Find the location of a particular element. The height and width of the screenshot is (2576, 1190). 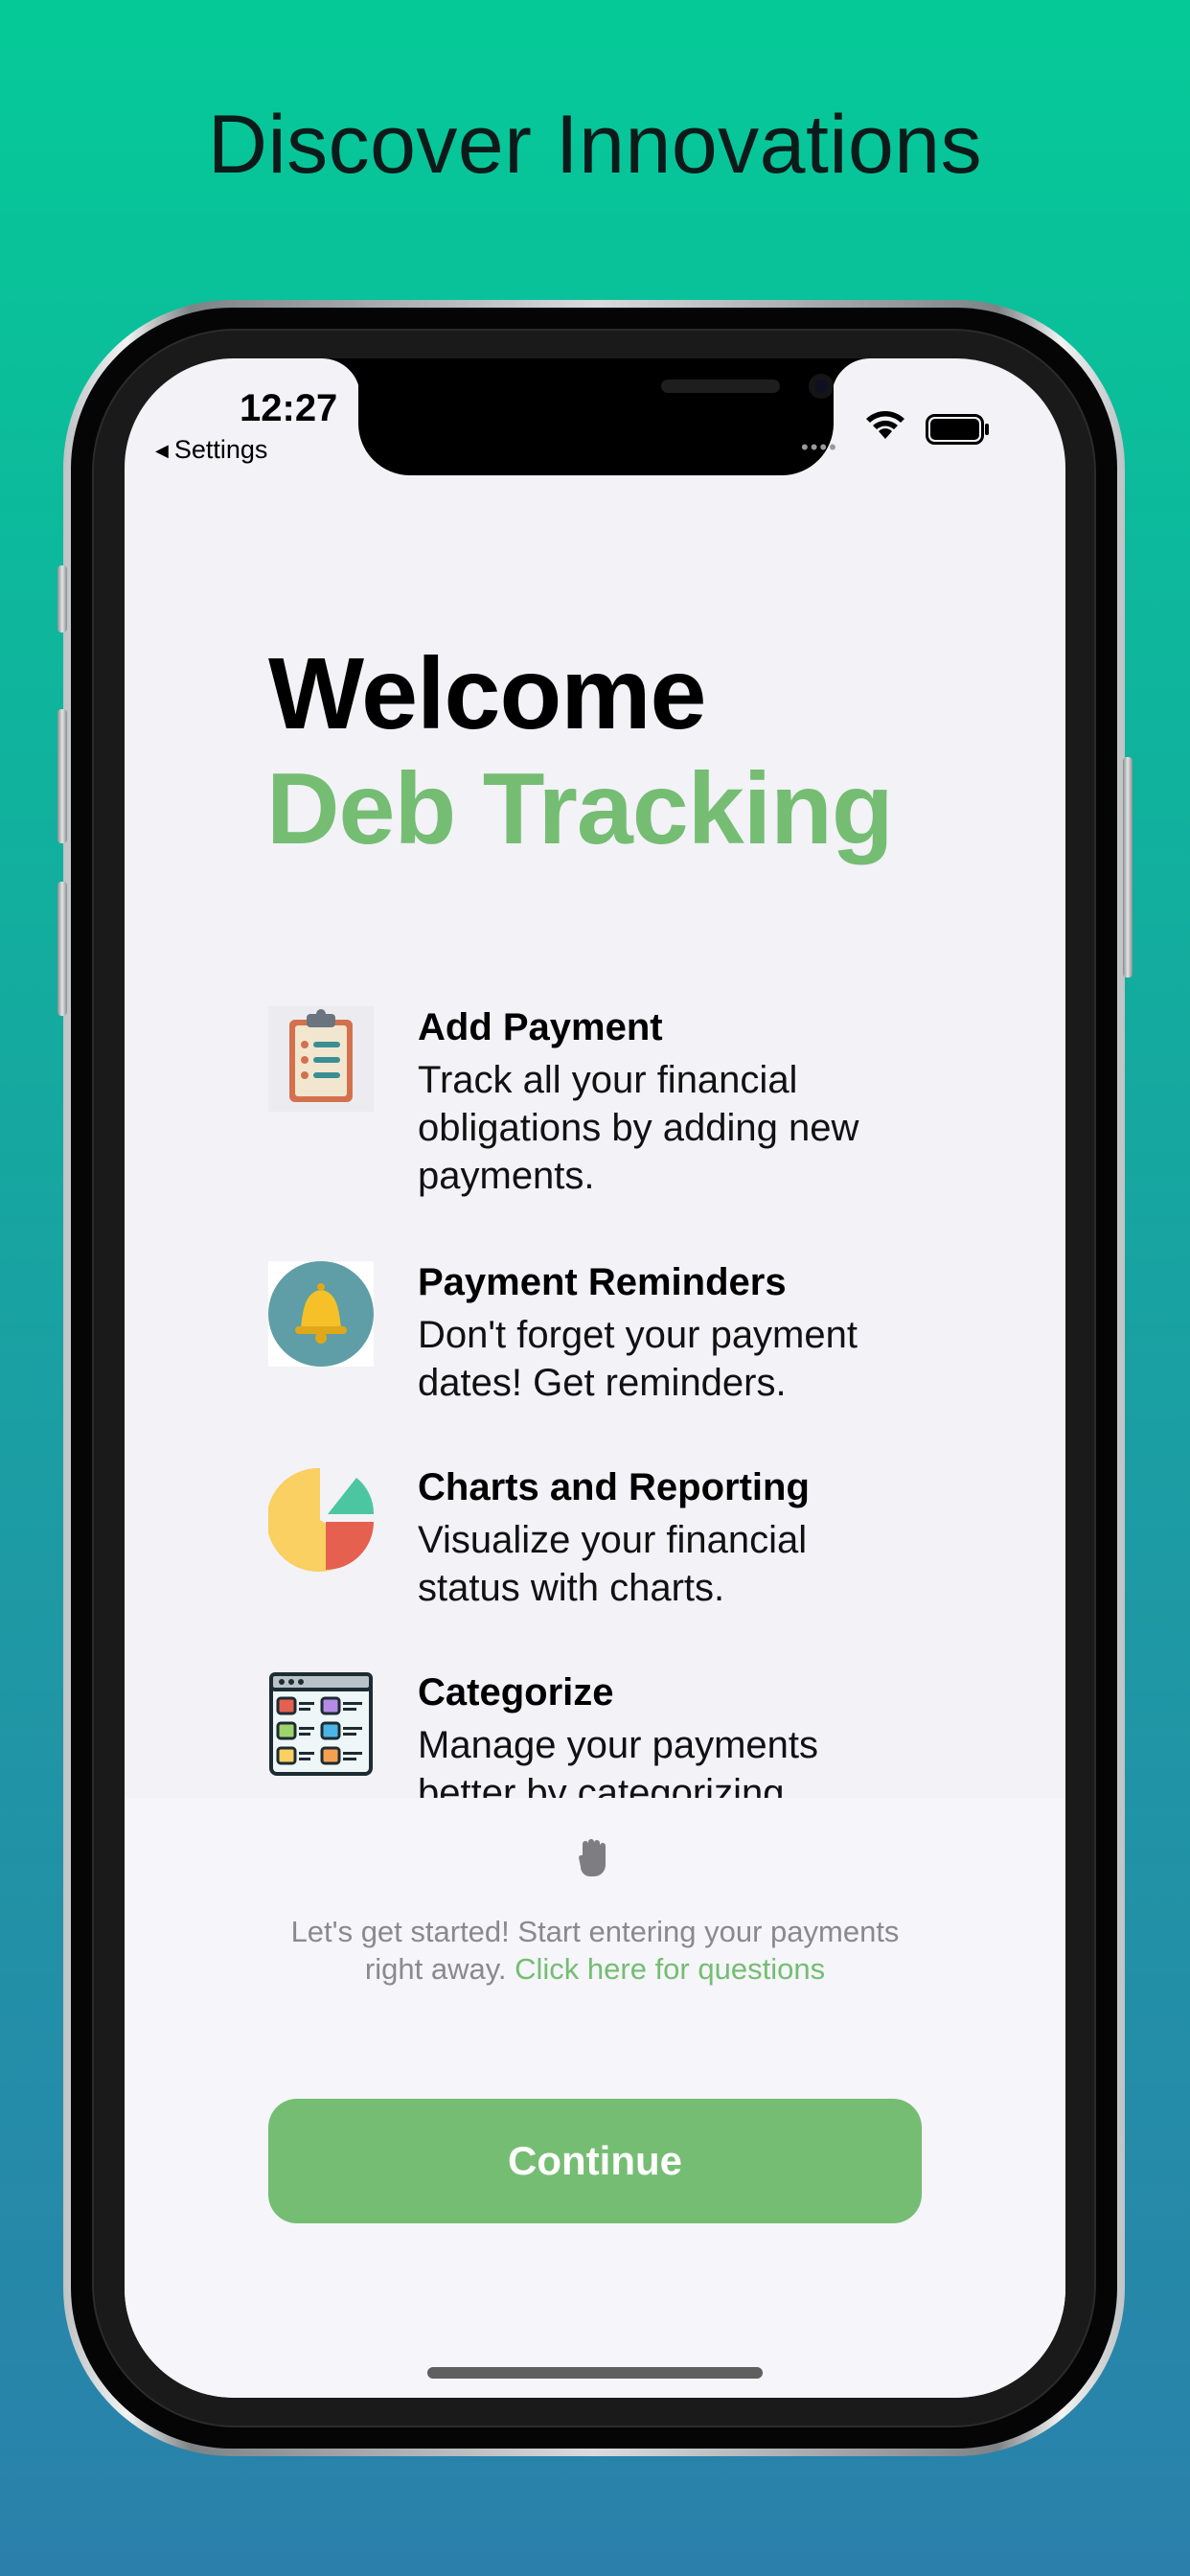

front-camera is located at coordinates (822, 386).